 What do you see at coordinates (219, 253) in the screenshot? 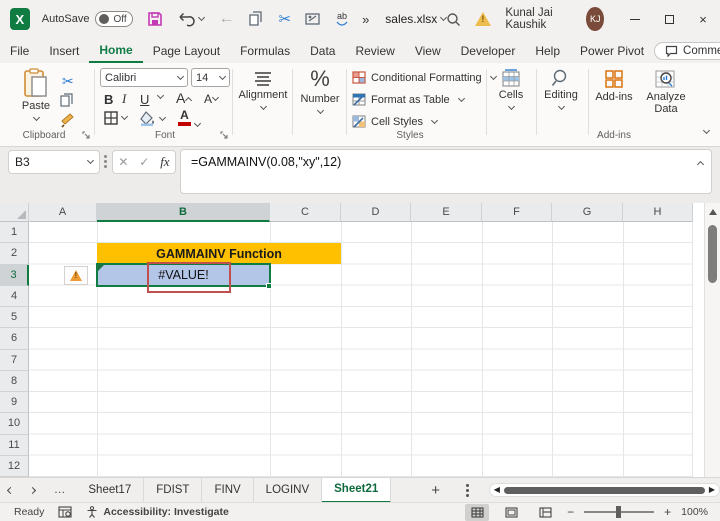
I see `title-cell-b2: GAMMAINV Function` at bounding box center [219, 253].